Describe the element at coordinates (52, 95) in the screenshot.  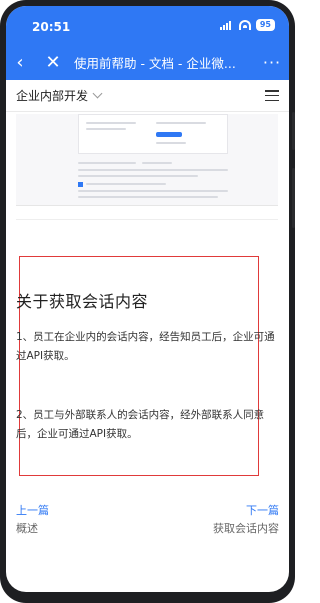
I see `section-selector: 企业内部开发` at that location.